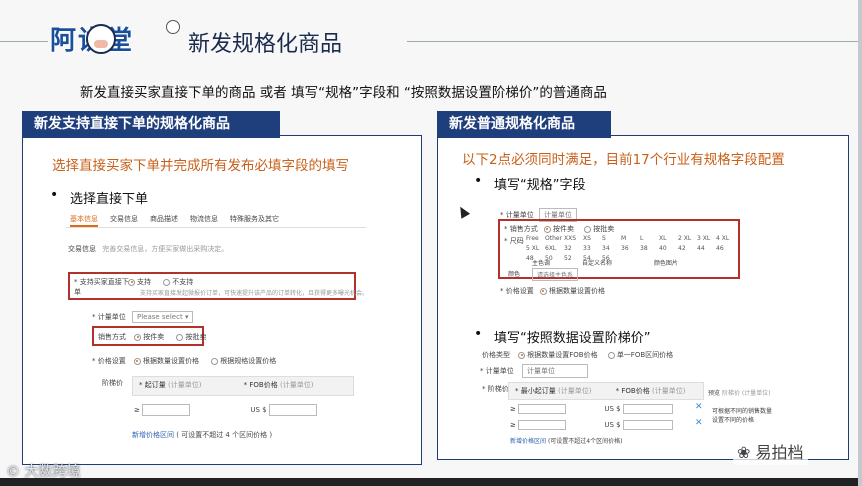  I want to click on title-divider-right, so click(634, 41).